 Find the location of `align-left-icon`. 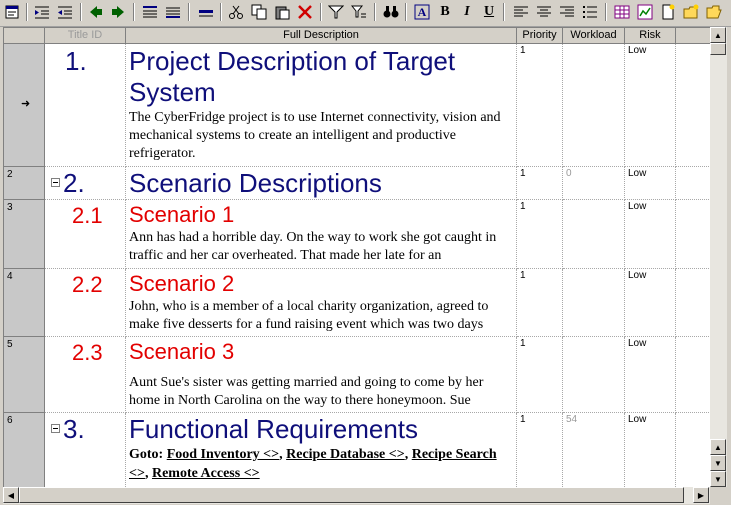

align-left-icon is located at coordinates (150, 12).